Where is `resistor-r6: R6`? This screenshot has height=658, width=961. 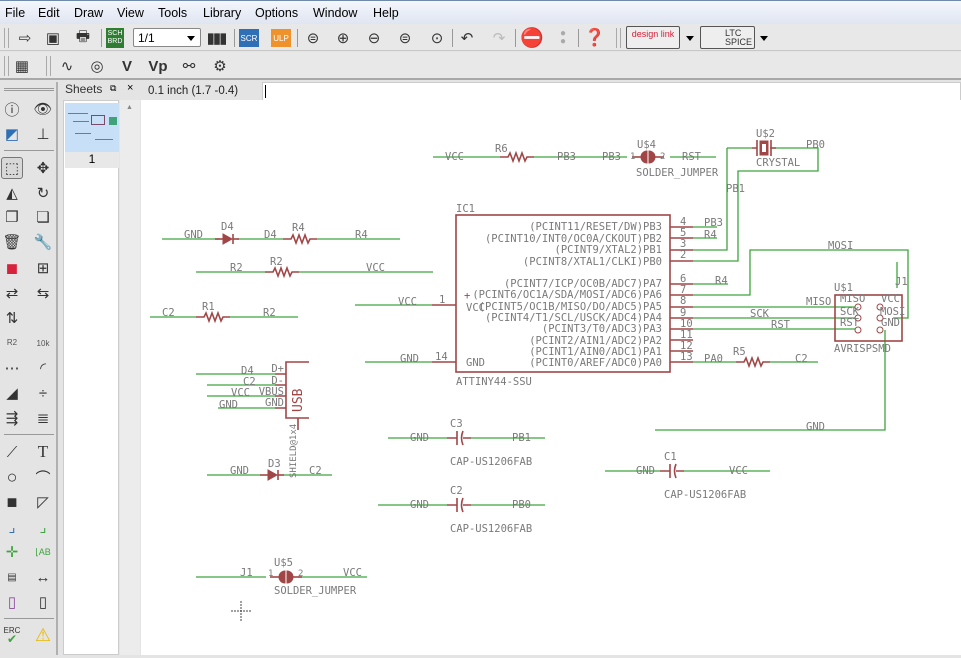
resistor-r6: R6 is located at coordinates (515, 152).